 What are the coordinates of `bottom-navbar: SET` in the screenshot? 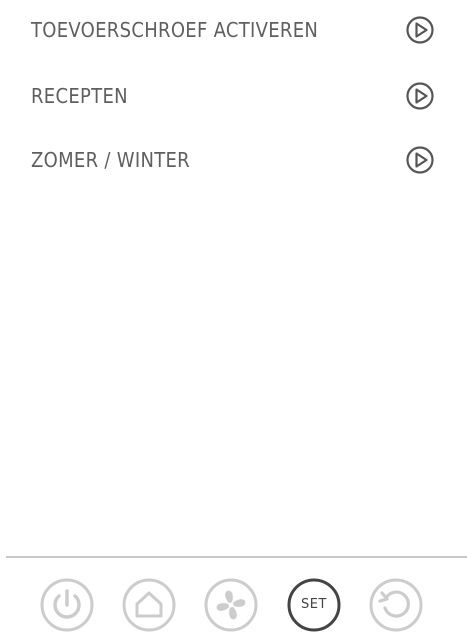 It's located at (233, 606).